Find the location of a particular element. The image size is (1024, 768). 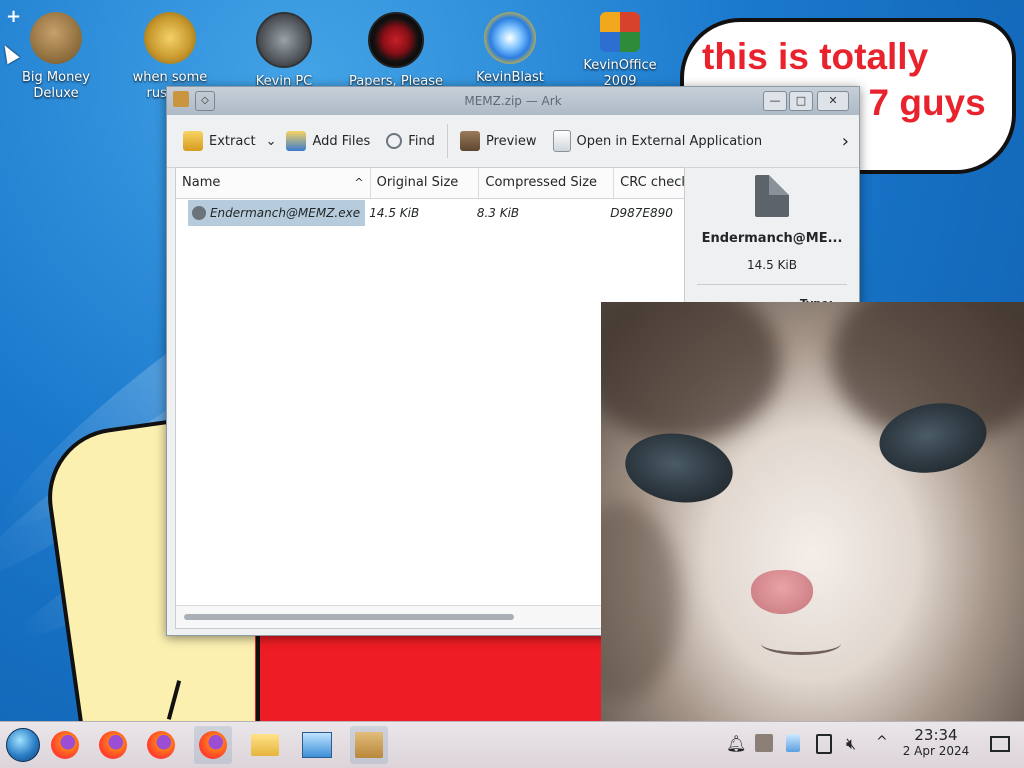

desktop-icon-papers-please: Papers, Please is located at coordinates (396, 51).